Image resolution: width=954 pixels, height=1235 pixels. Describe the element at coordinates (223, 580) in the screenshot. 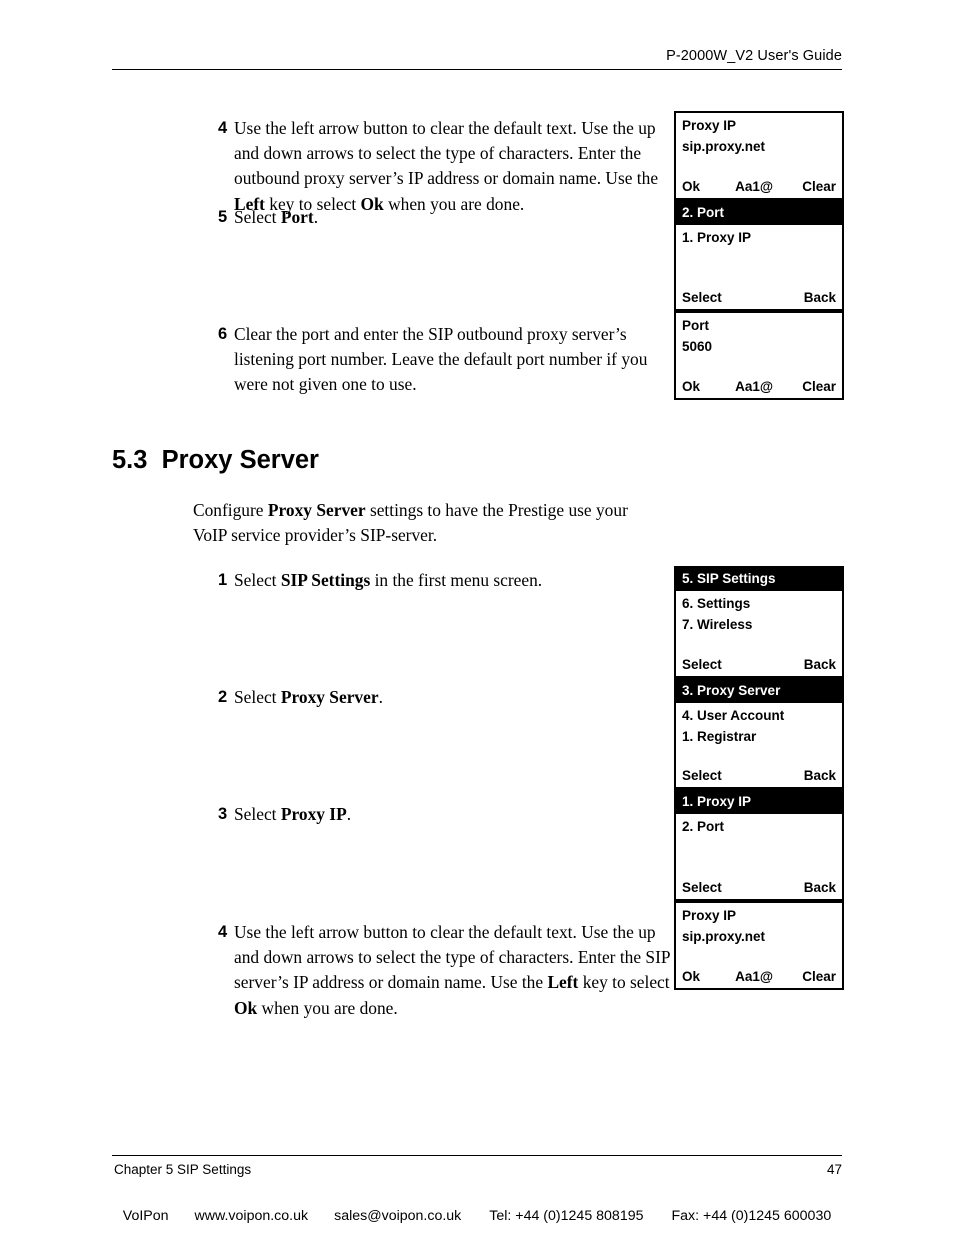

I see `step-number: 1` at that location.